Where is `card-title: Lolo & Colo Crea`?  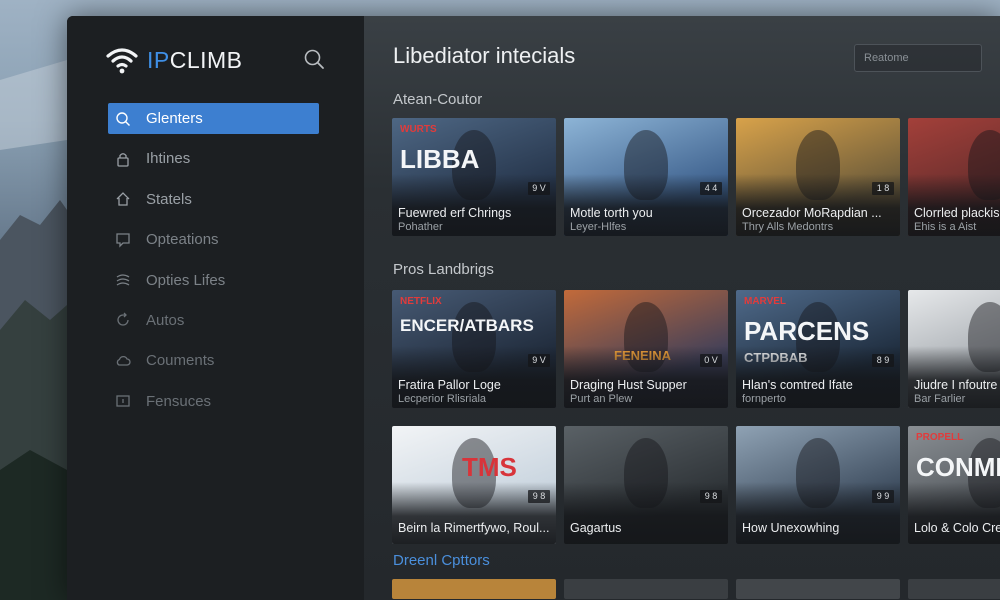 card-title: Lolo & Colo Crea is located at coordinates (957, 528).